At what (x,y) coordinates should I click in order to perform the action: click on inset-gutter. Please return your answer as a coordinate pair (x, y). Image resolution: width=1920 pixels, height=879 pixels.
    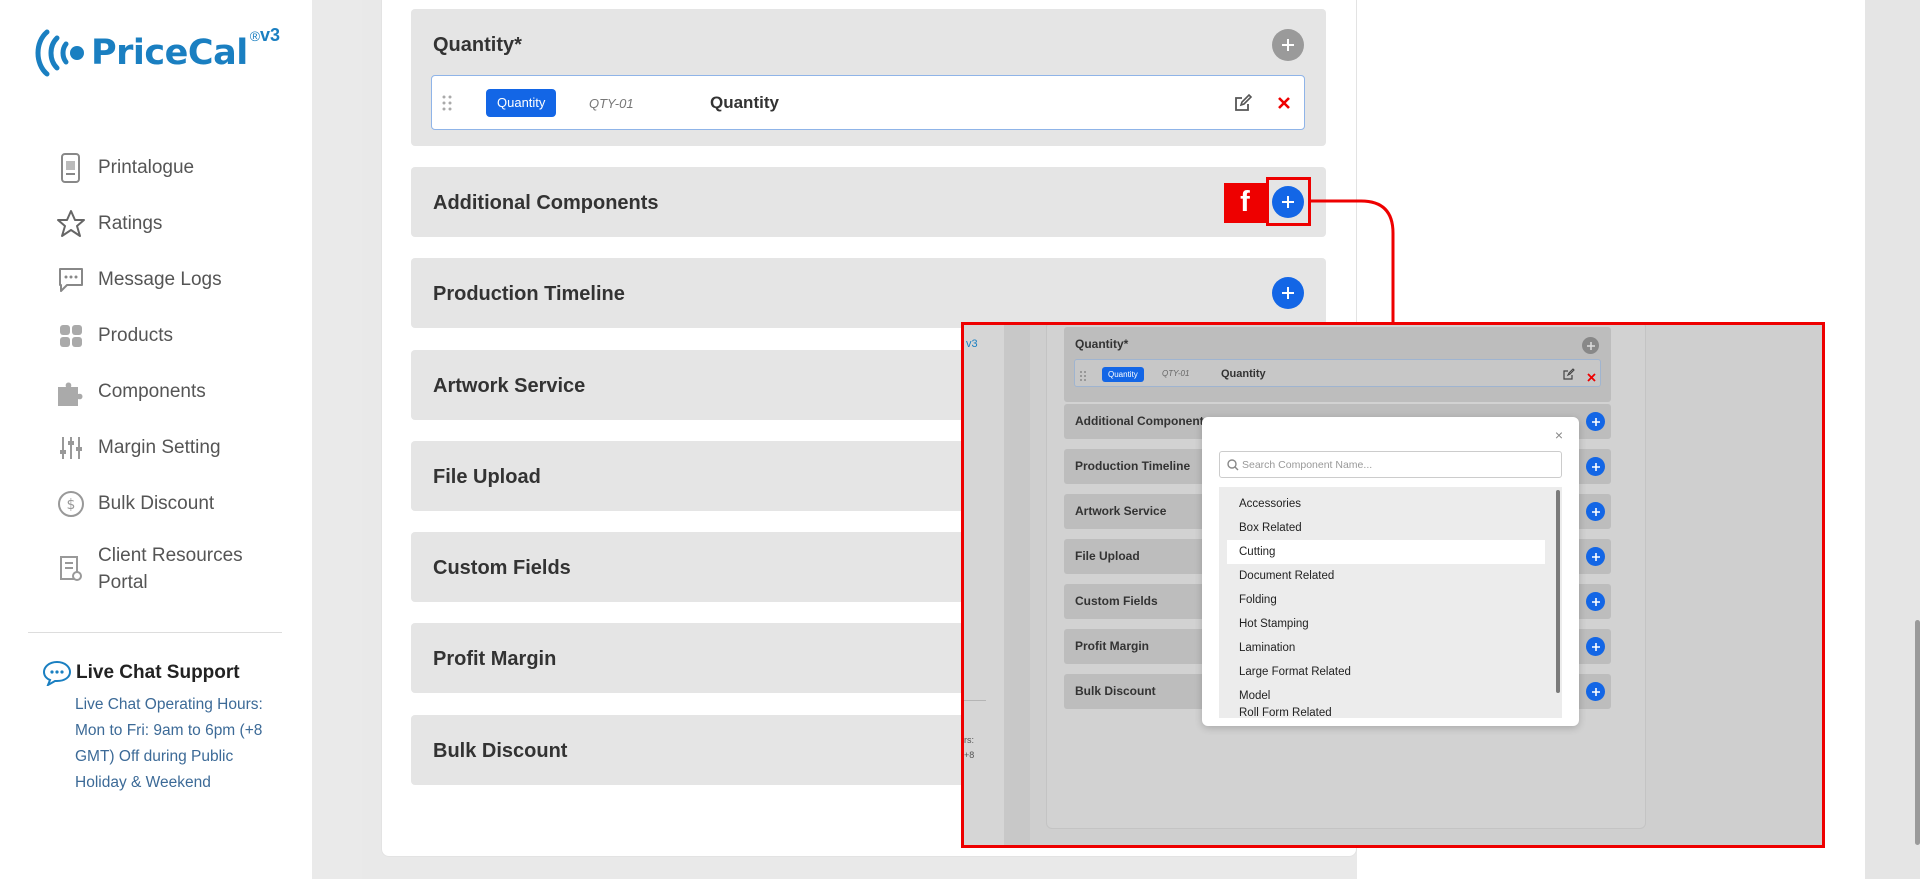
    Looking at the image, I should click on (1017, 585).